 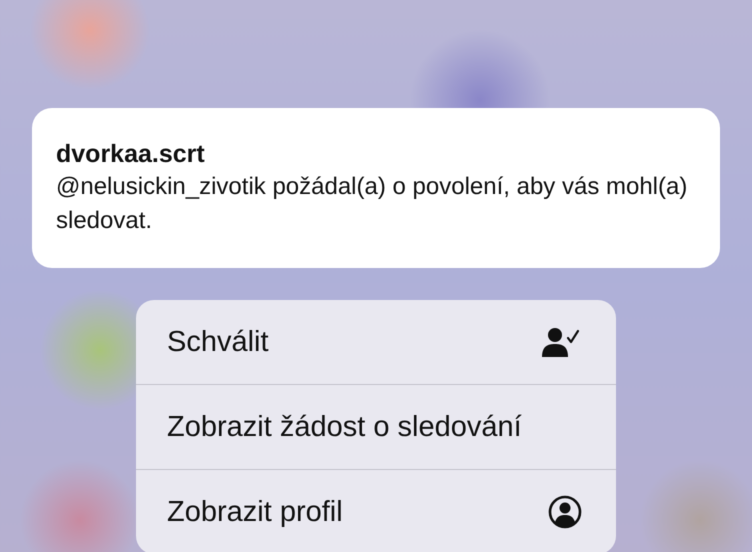 I want to click on menu-item: Zobrazit žádost o sledování, so click(x=376, y=426).